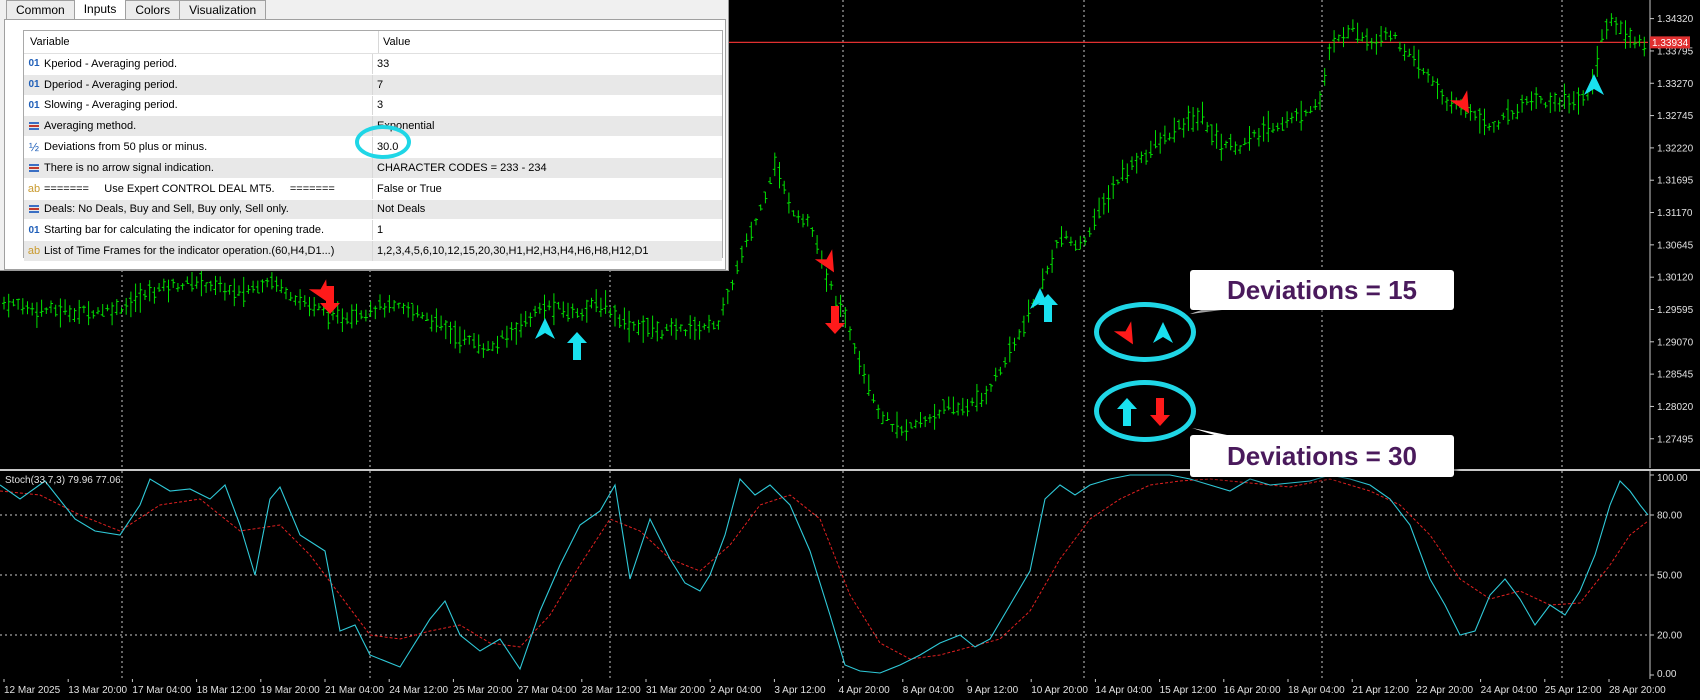 Image resolution: width=1700 pixels, height=700 pixels. I want to click on variable-name: Kperiod - Averaging period., so click(111, 63).